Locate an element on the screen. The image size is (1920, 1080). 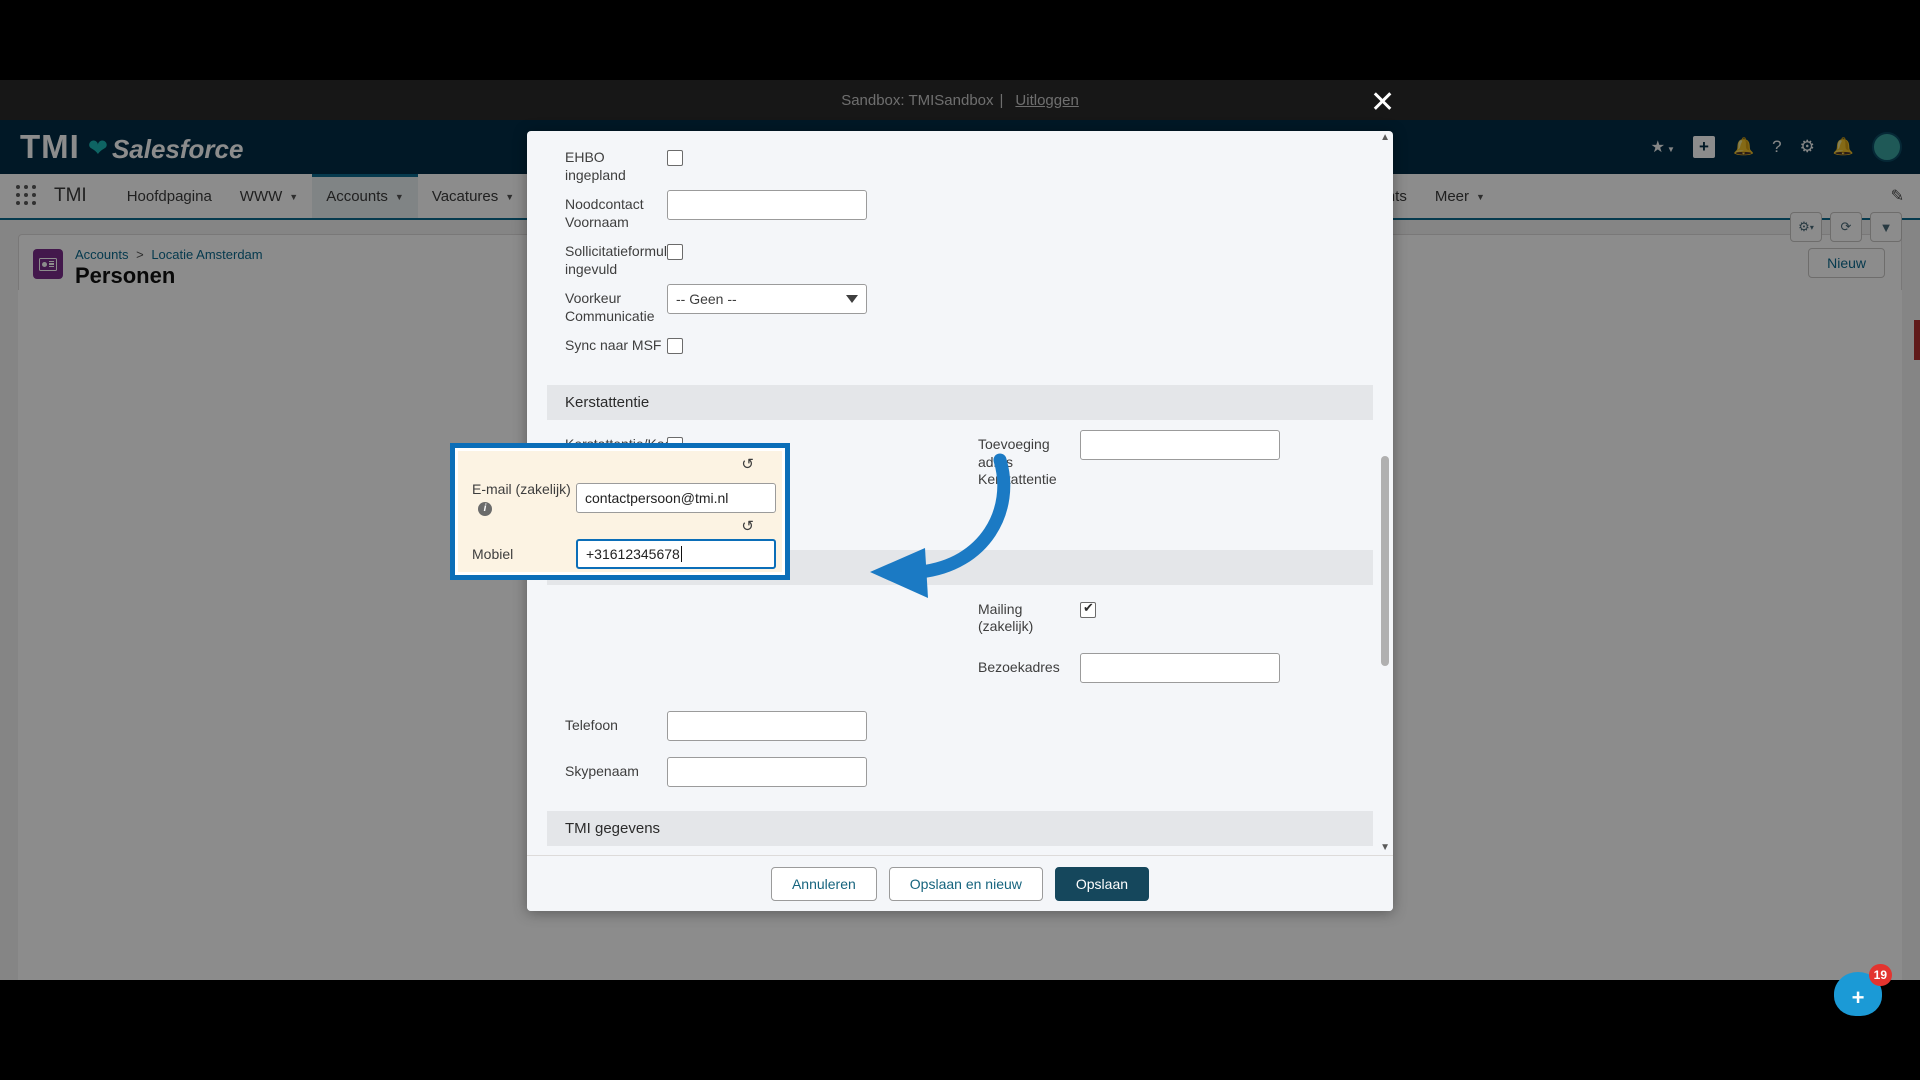
form-row: EHBO ingepland is located at coordinates (960, 160).